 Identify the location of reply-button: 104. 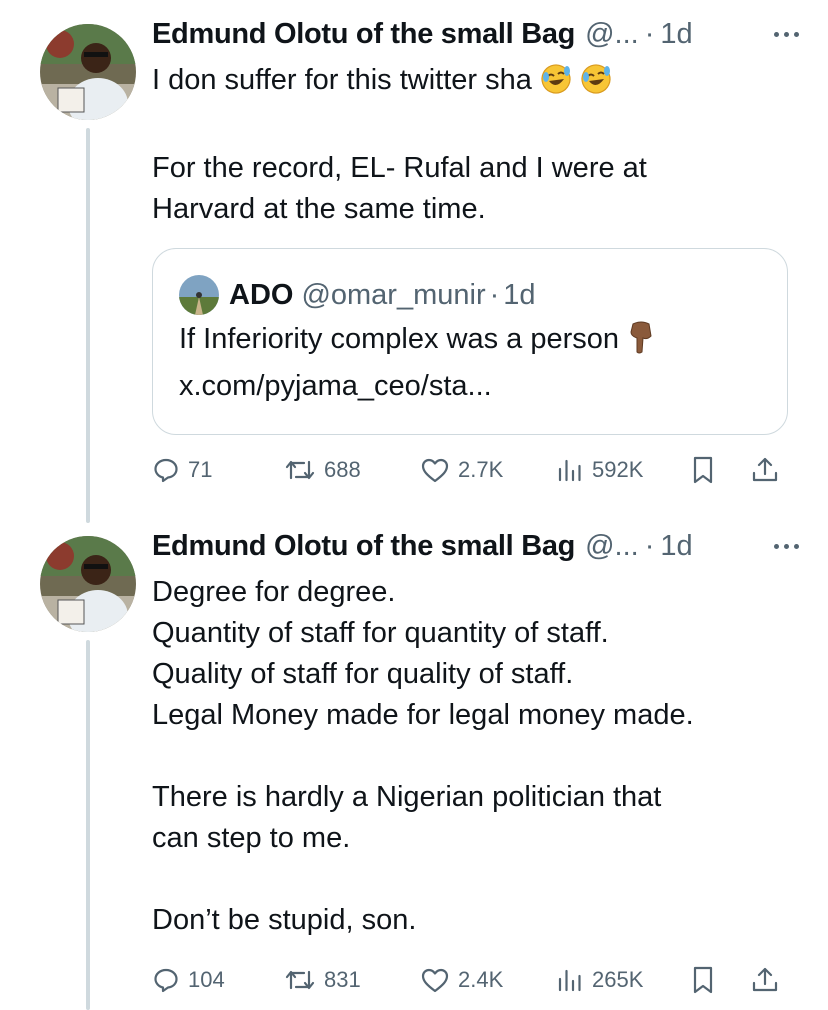
(188, 980).